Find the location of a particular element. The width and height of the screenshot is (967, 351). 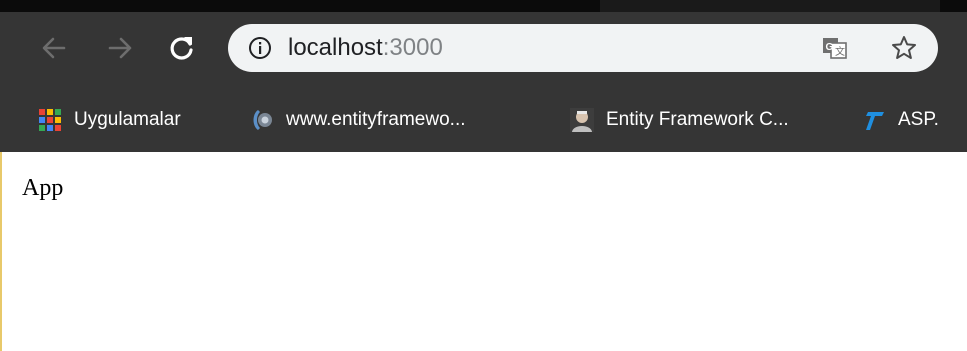

reload-icon is located at coordinates (181, 48).